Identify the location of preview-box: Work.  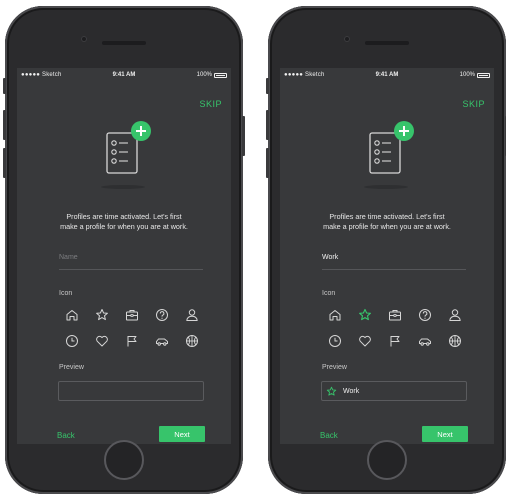
(394, 391).